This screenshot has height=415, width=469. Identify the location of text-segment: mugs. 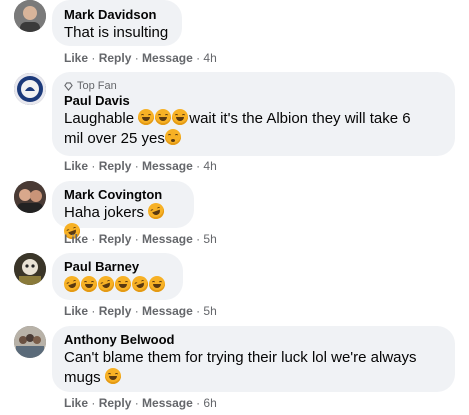
(82, 377).